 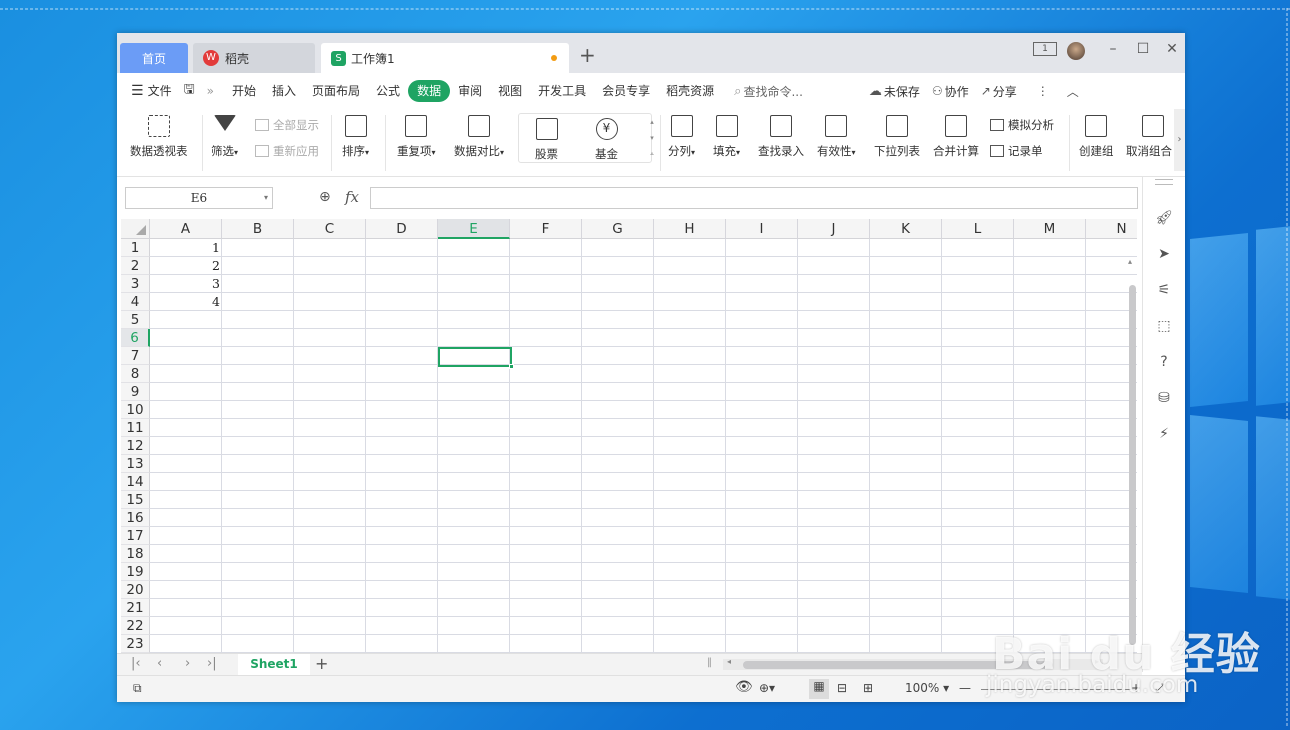 What do you see at coordinates (187, 663) in the screenshot?
I see `next-sheet-icon: ›` at bounding box center [187, 663].